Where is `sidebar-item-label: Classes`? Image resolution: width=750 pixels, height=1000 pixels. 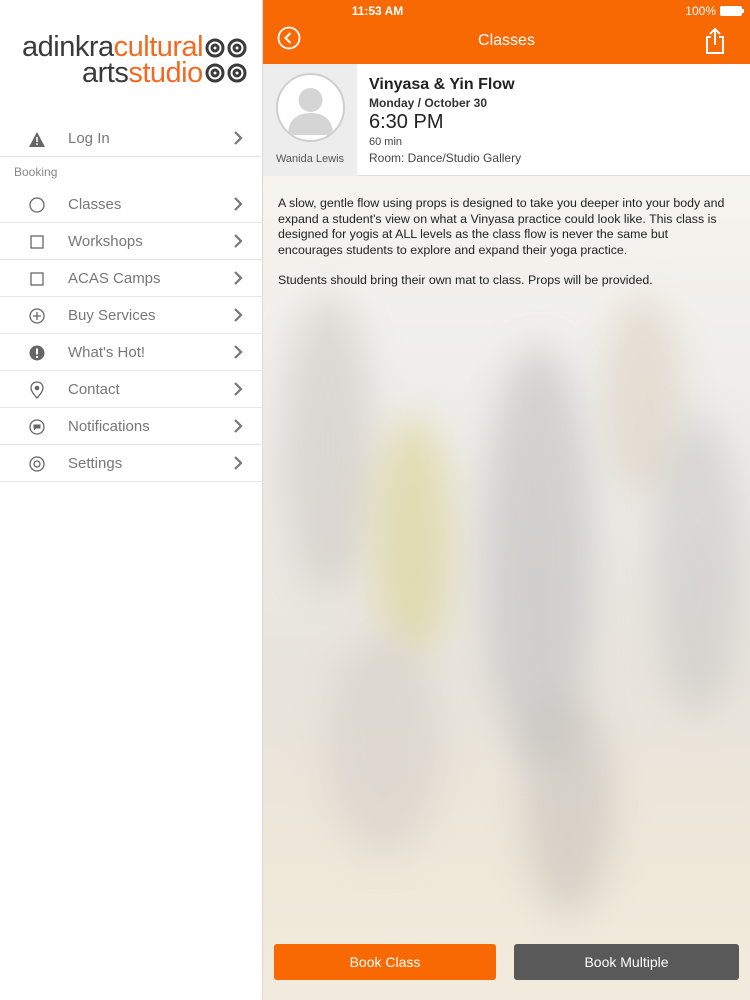
sidebar-item-label: Classes is located at coordinates (95, 204).